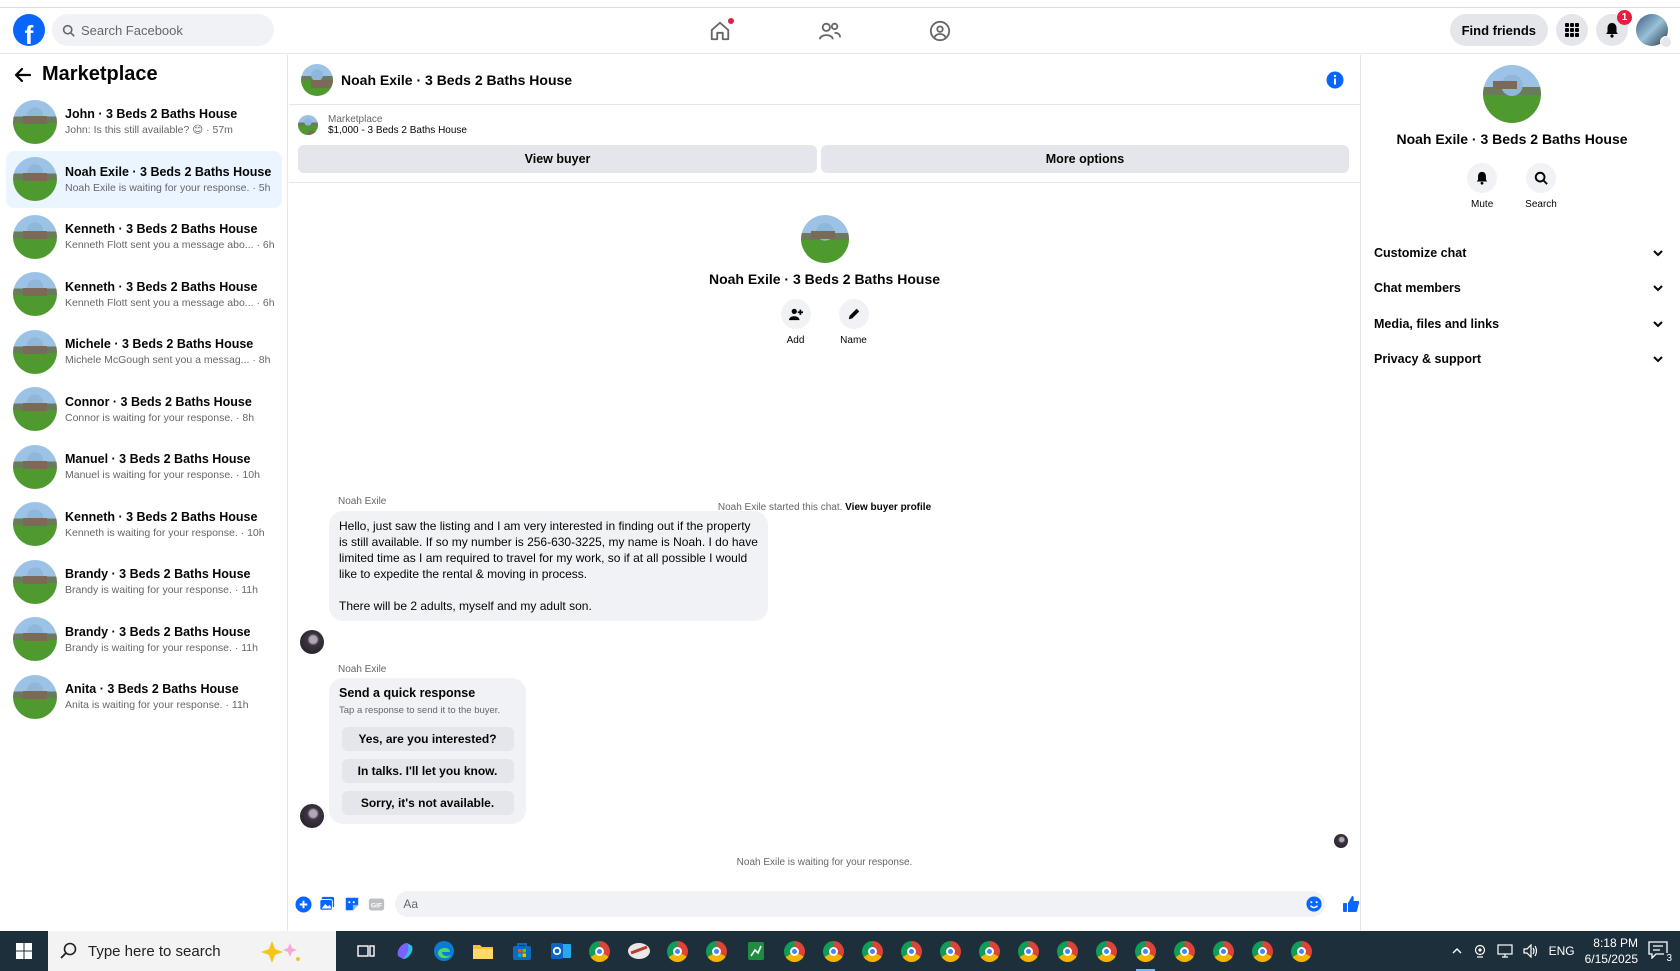 The height and width of the screenshot is (971, 1680). Describe the element at coordinates (456, 80) in the screenshot. I see `chat-title: Noah Exile · 3 Beds 2 Baths House` at that location.